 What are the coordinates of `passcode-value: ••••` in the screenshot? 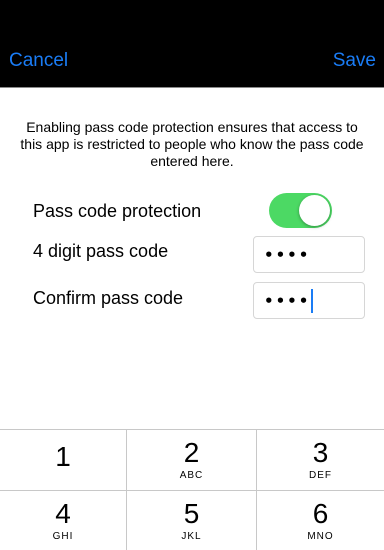 It's located at (287, 254).